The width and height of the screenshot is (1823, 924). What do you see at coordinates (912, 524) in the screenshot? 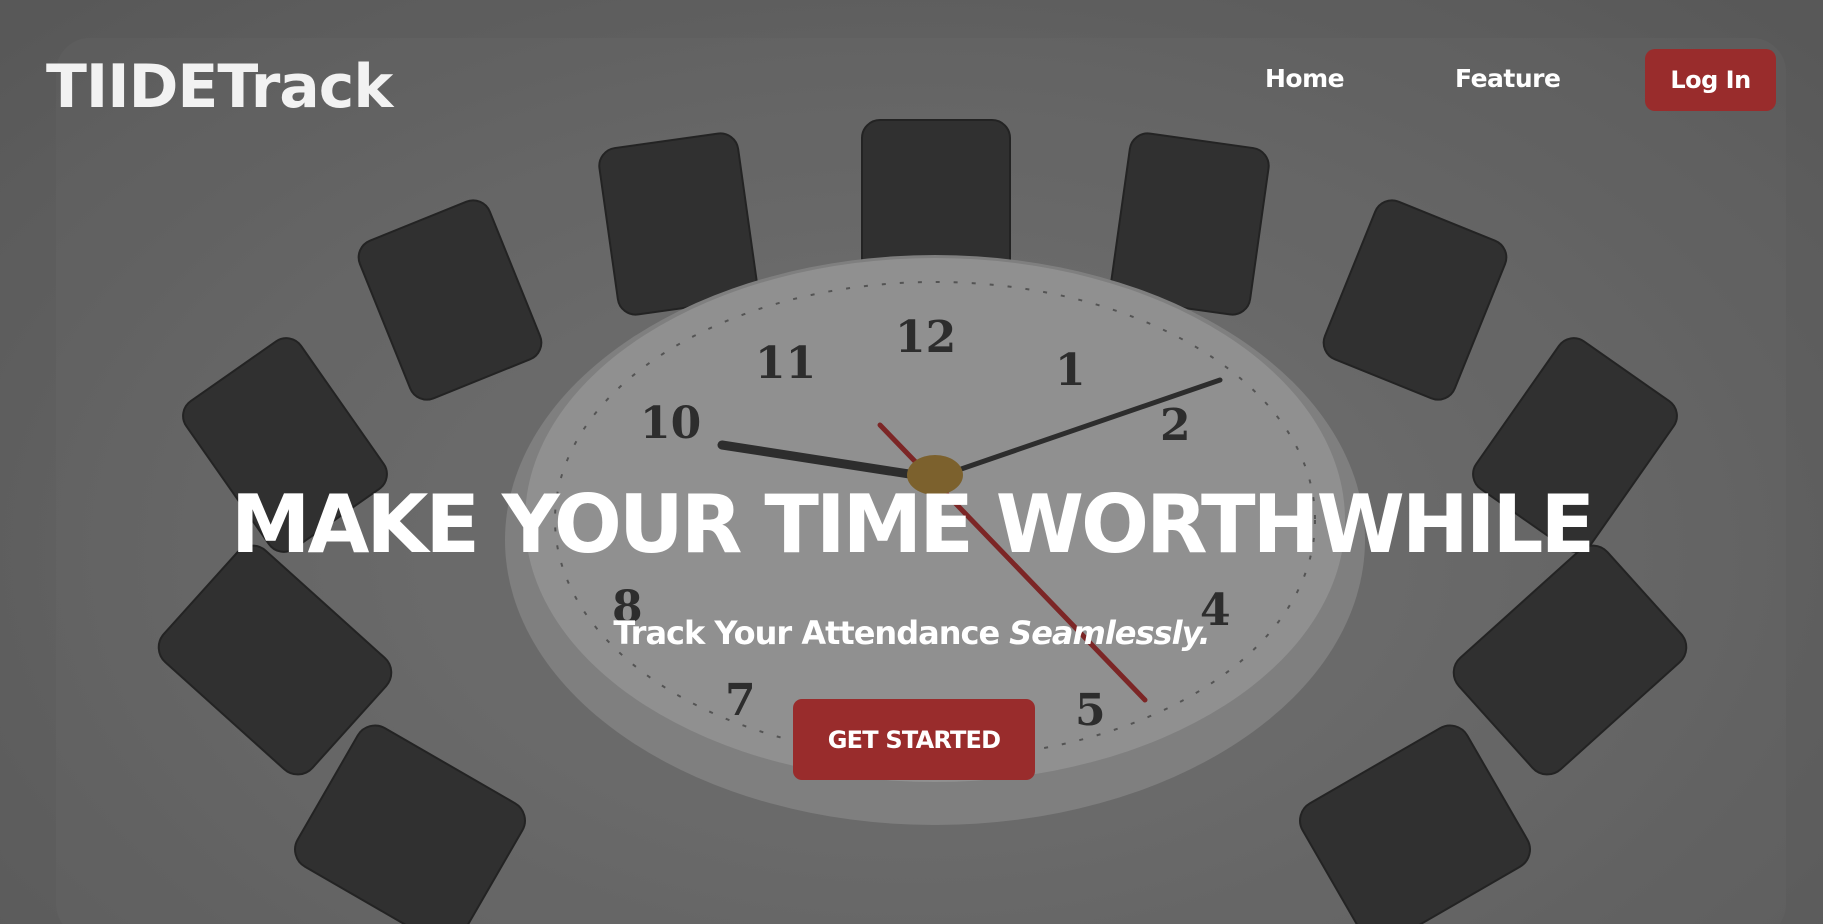
I see `hero-headline: MAKE YOUR TIME WORTHWHILE` at bounding box center [912, 524].